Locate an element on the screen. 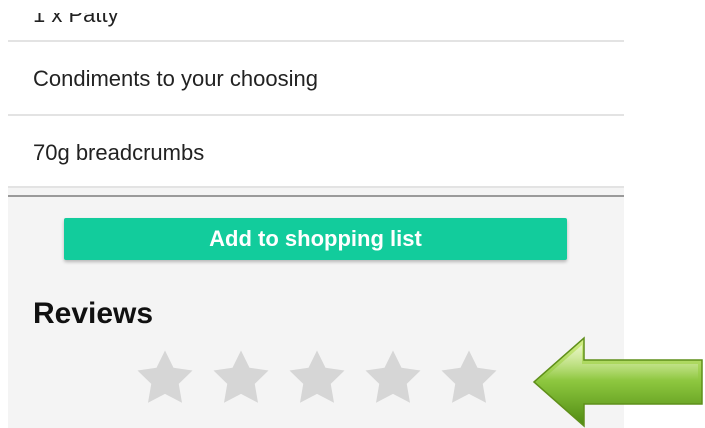  add-to-shopping-list-button: Add to shopping list is located at coordinates (315, 239).